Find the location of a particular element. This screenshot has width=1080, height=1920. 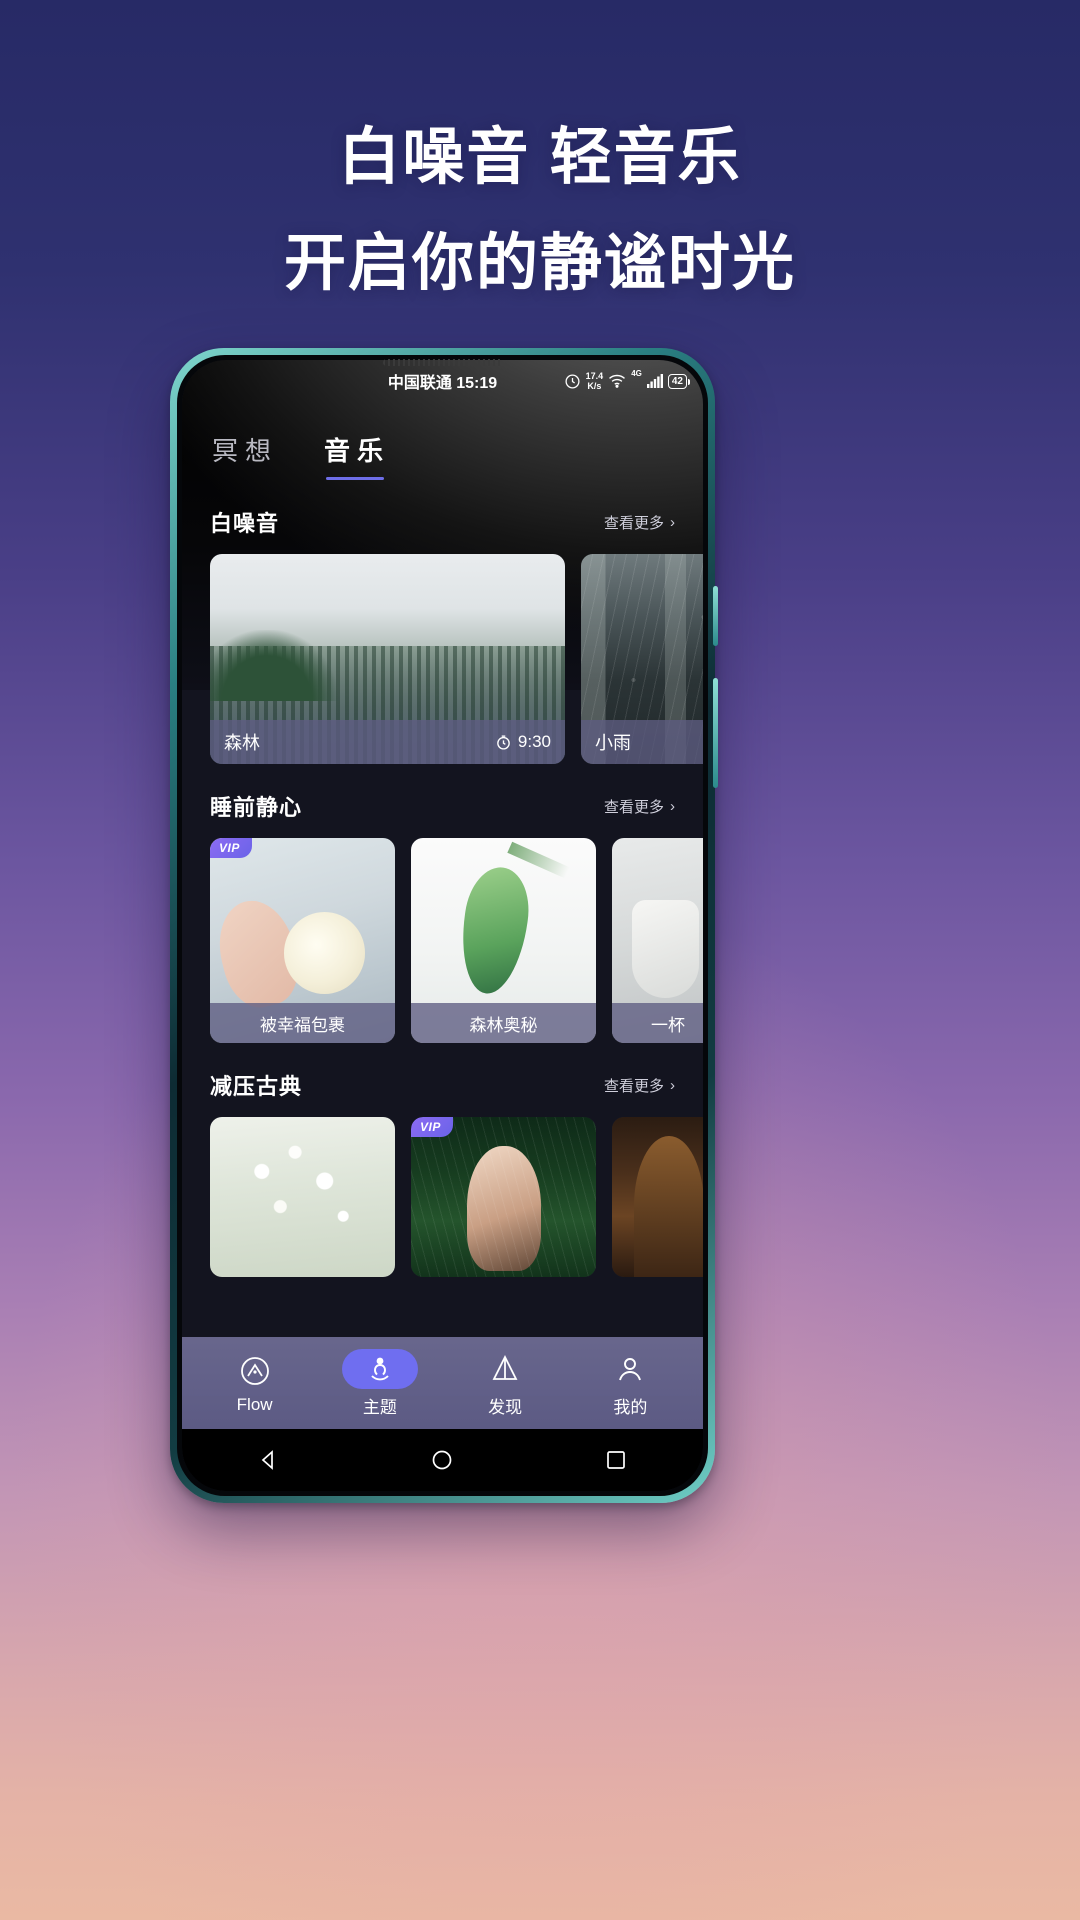

woman-forest-artwork is located at coordinates (503, 1197).